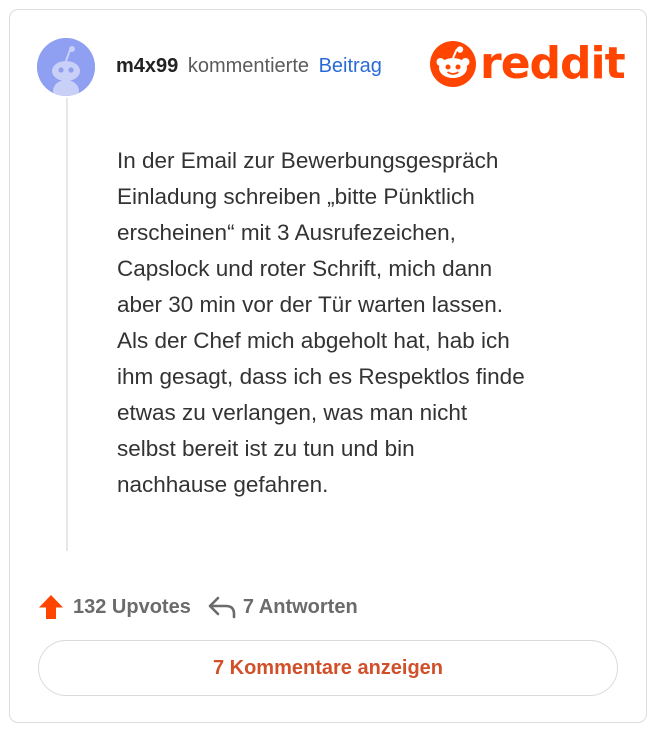 Image resolution: width=658 pixels, height=734 pixels. I want to click on comment-body-line: ihm gesagt, dass ich es Respektlos finde, so click(321, 376).